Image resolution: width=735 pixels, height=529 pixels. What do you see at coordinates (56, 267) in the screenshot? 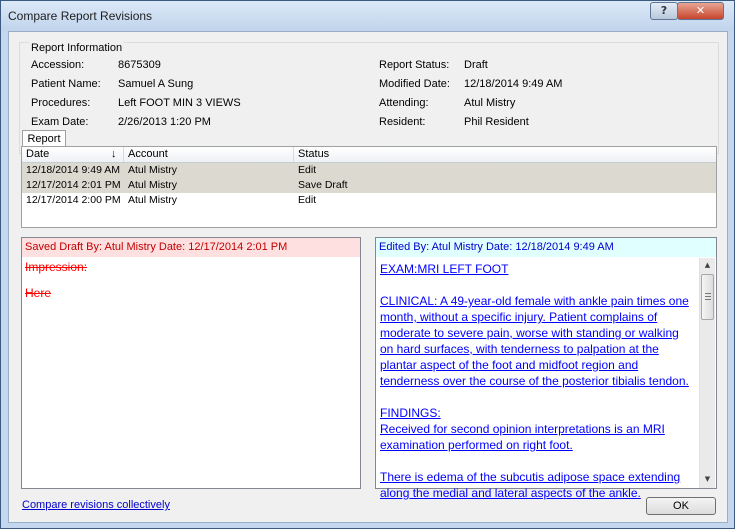
I see `deleted-text-line: Impression:` at bounding box center [56, 267].